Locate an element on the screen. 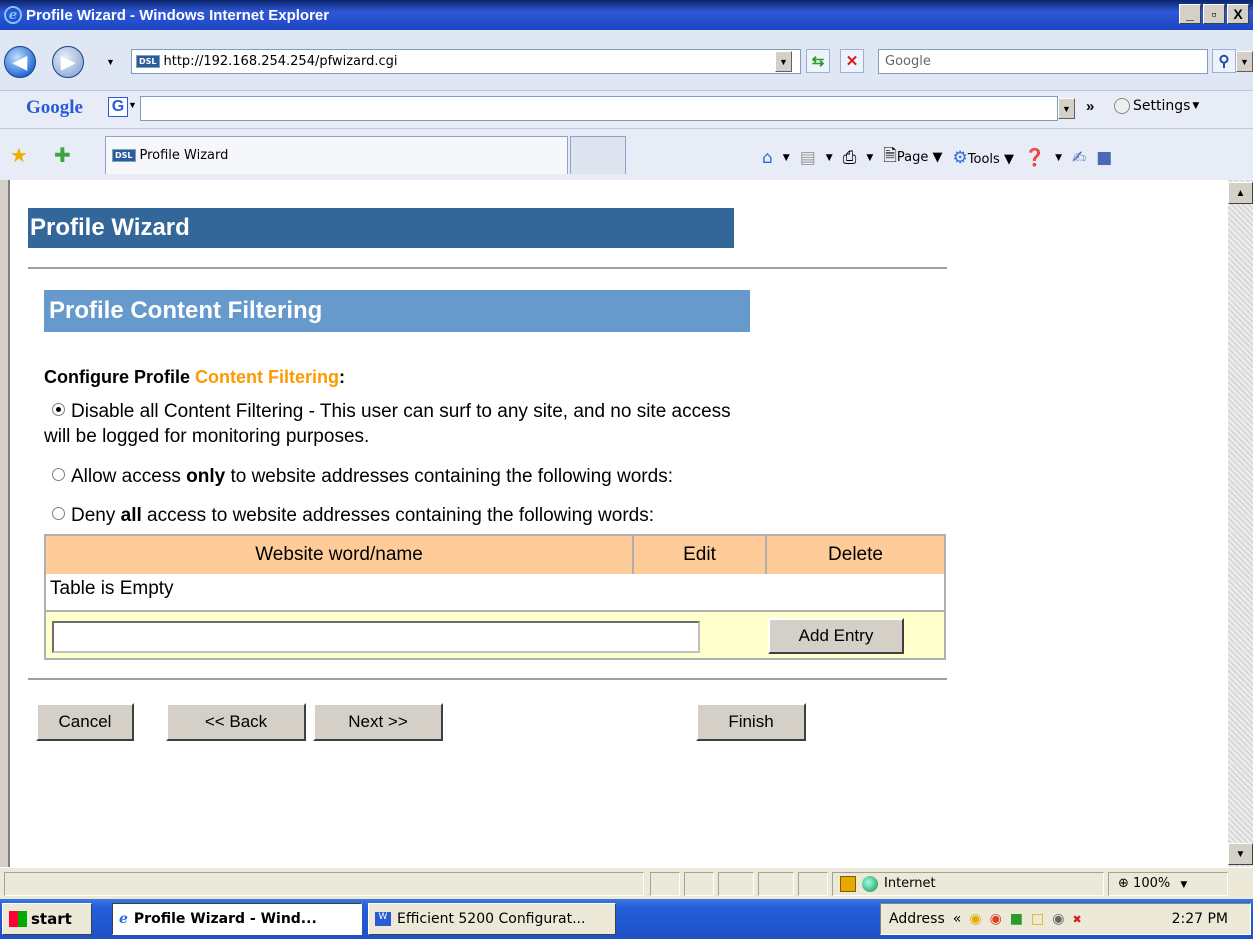 Image resolution: width=1253 pixels, height=939 pixels. google-search-input is located at coordinates (599, 108).